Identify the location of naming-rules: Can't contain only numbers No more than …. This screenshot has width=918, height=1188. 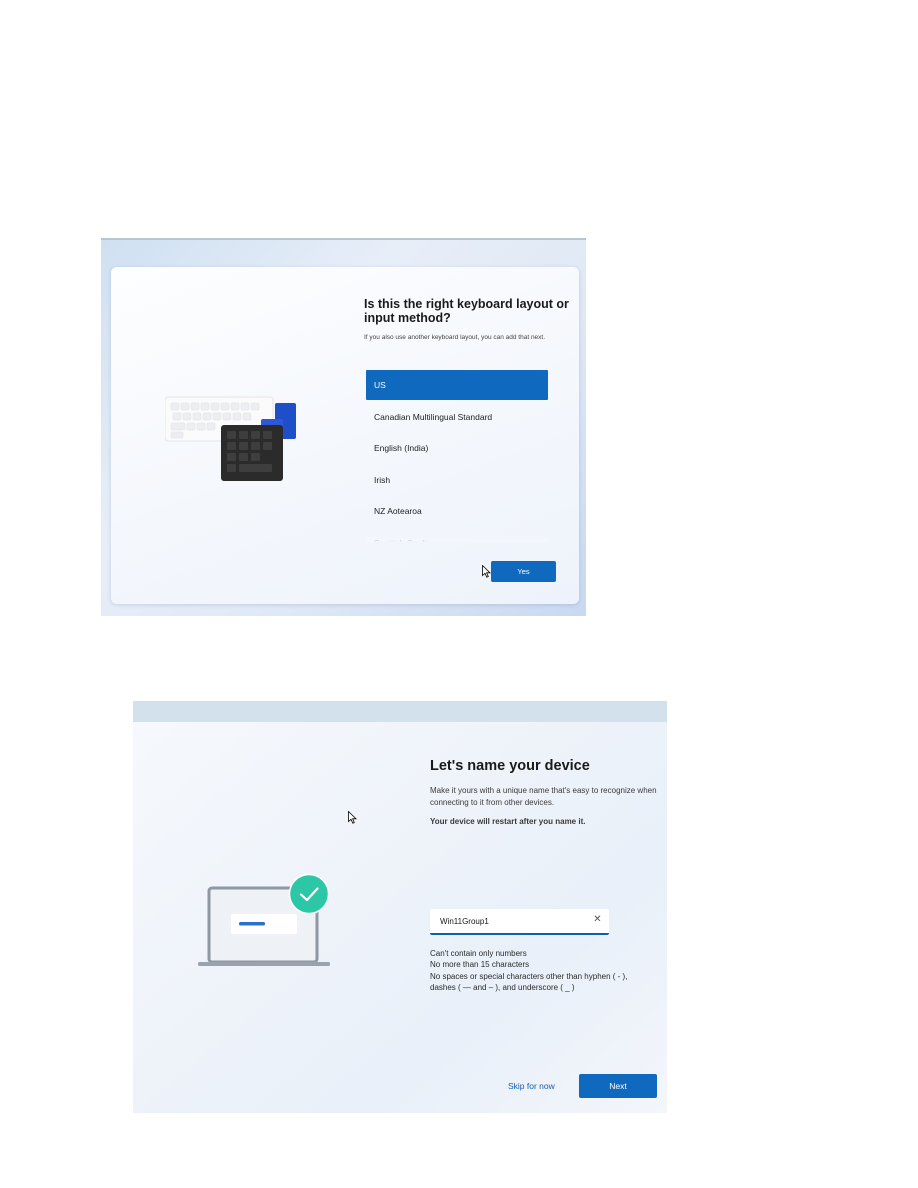
(540, 971).